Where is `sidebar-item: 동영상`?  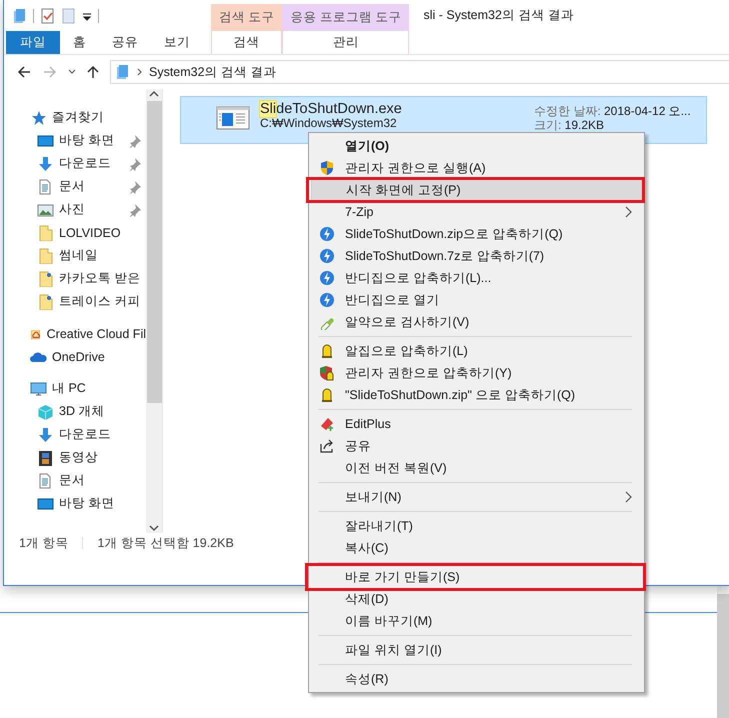 sidebar-item: 동영상 is located at coordinates (75, 457).